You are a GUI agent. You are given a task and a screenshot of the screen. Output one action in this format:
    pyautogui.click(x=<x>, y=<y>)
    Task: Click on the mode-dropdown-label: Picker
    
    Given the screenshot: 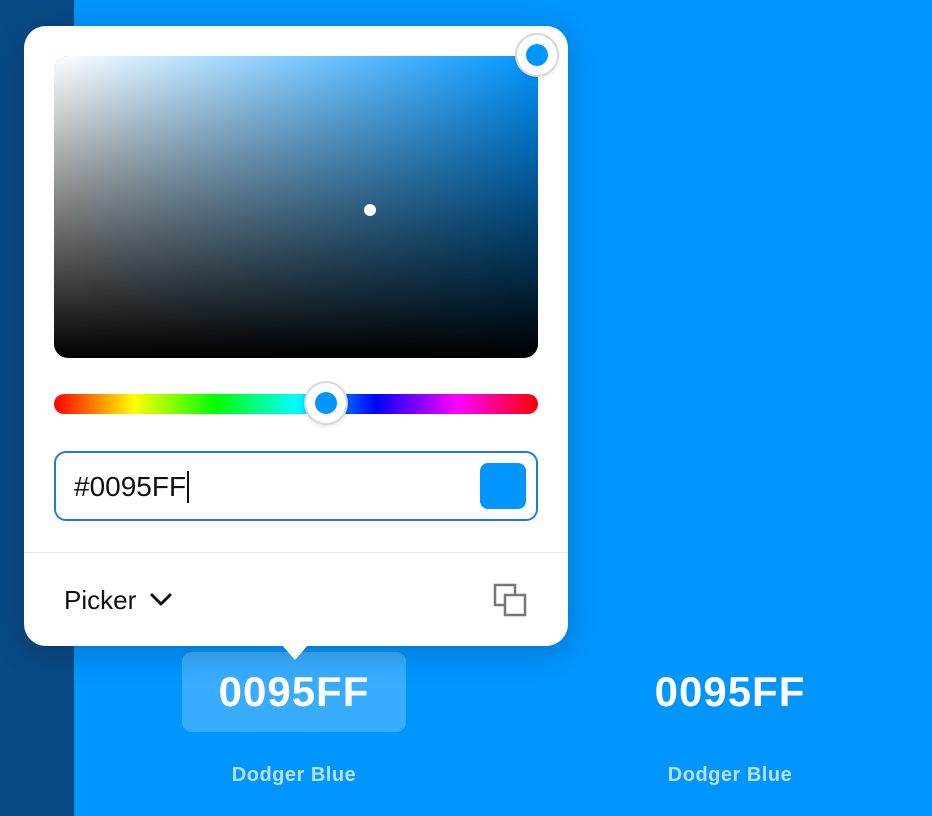 What is the action you would take?
    pyautogui.click(x=100, y=600)
    